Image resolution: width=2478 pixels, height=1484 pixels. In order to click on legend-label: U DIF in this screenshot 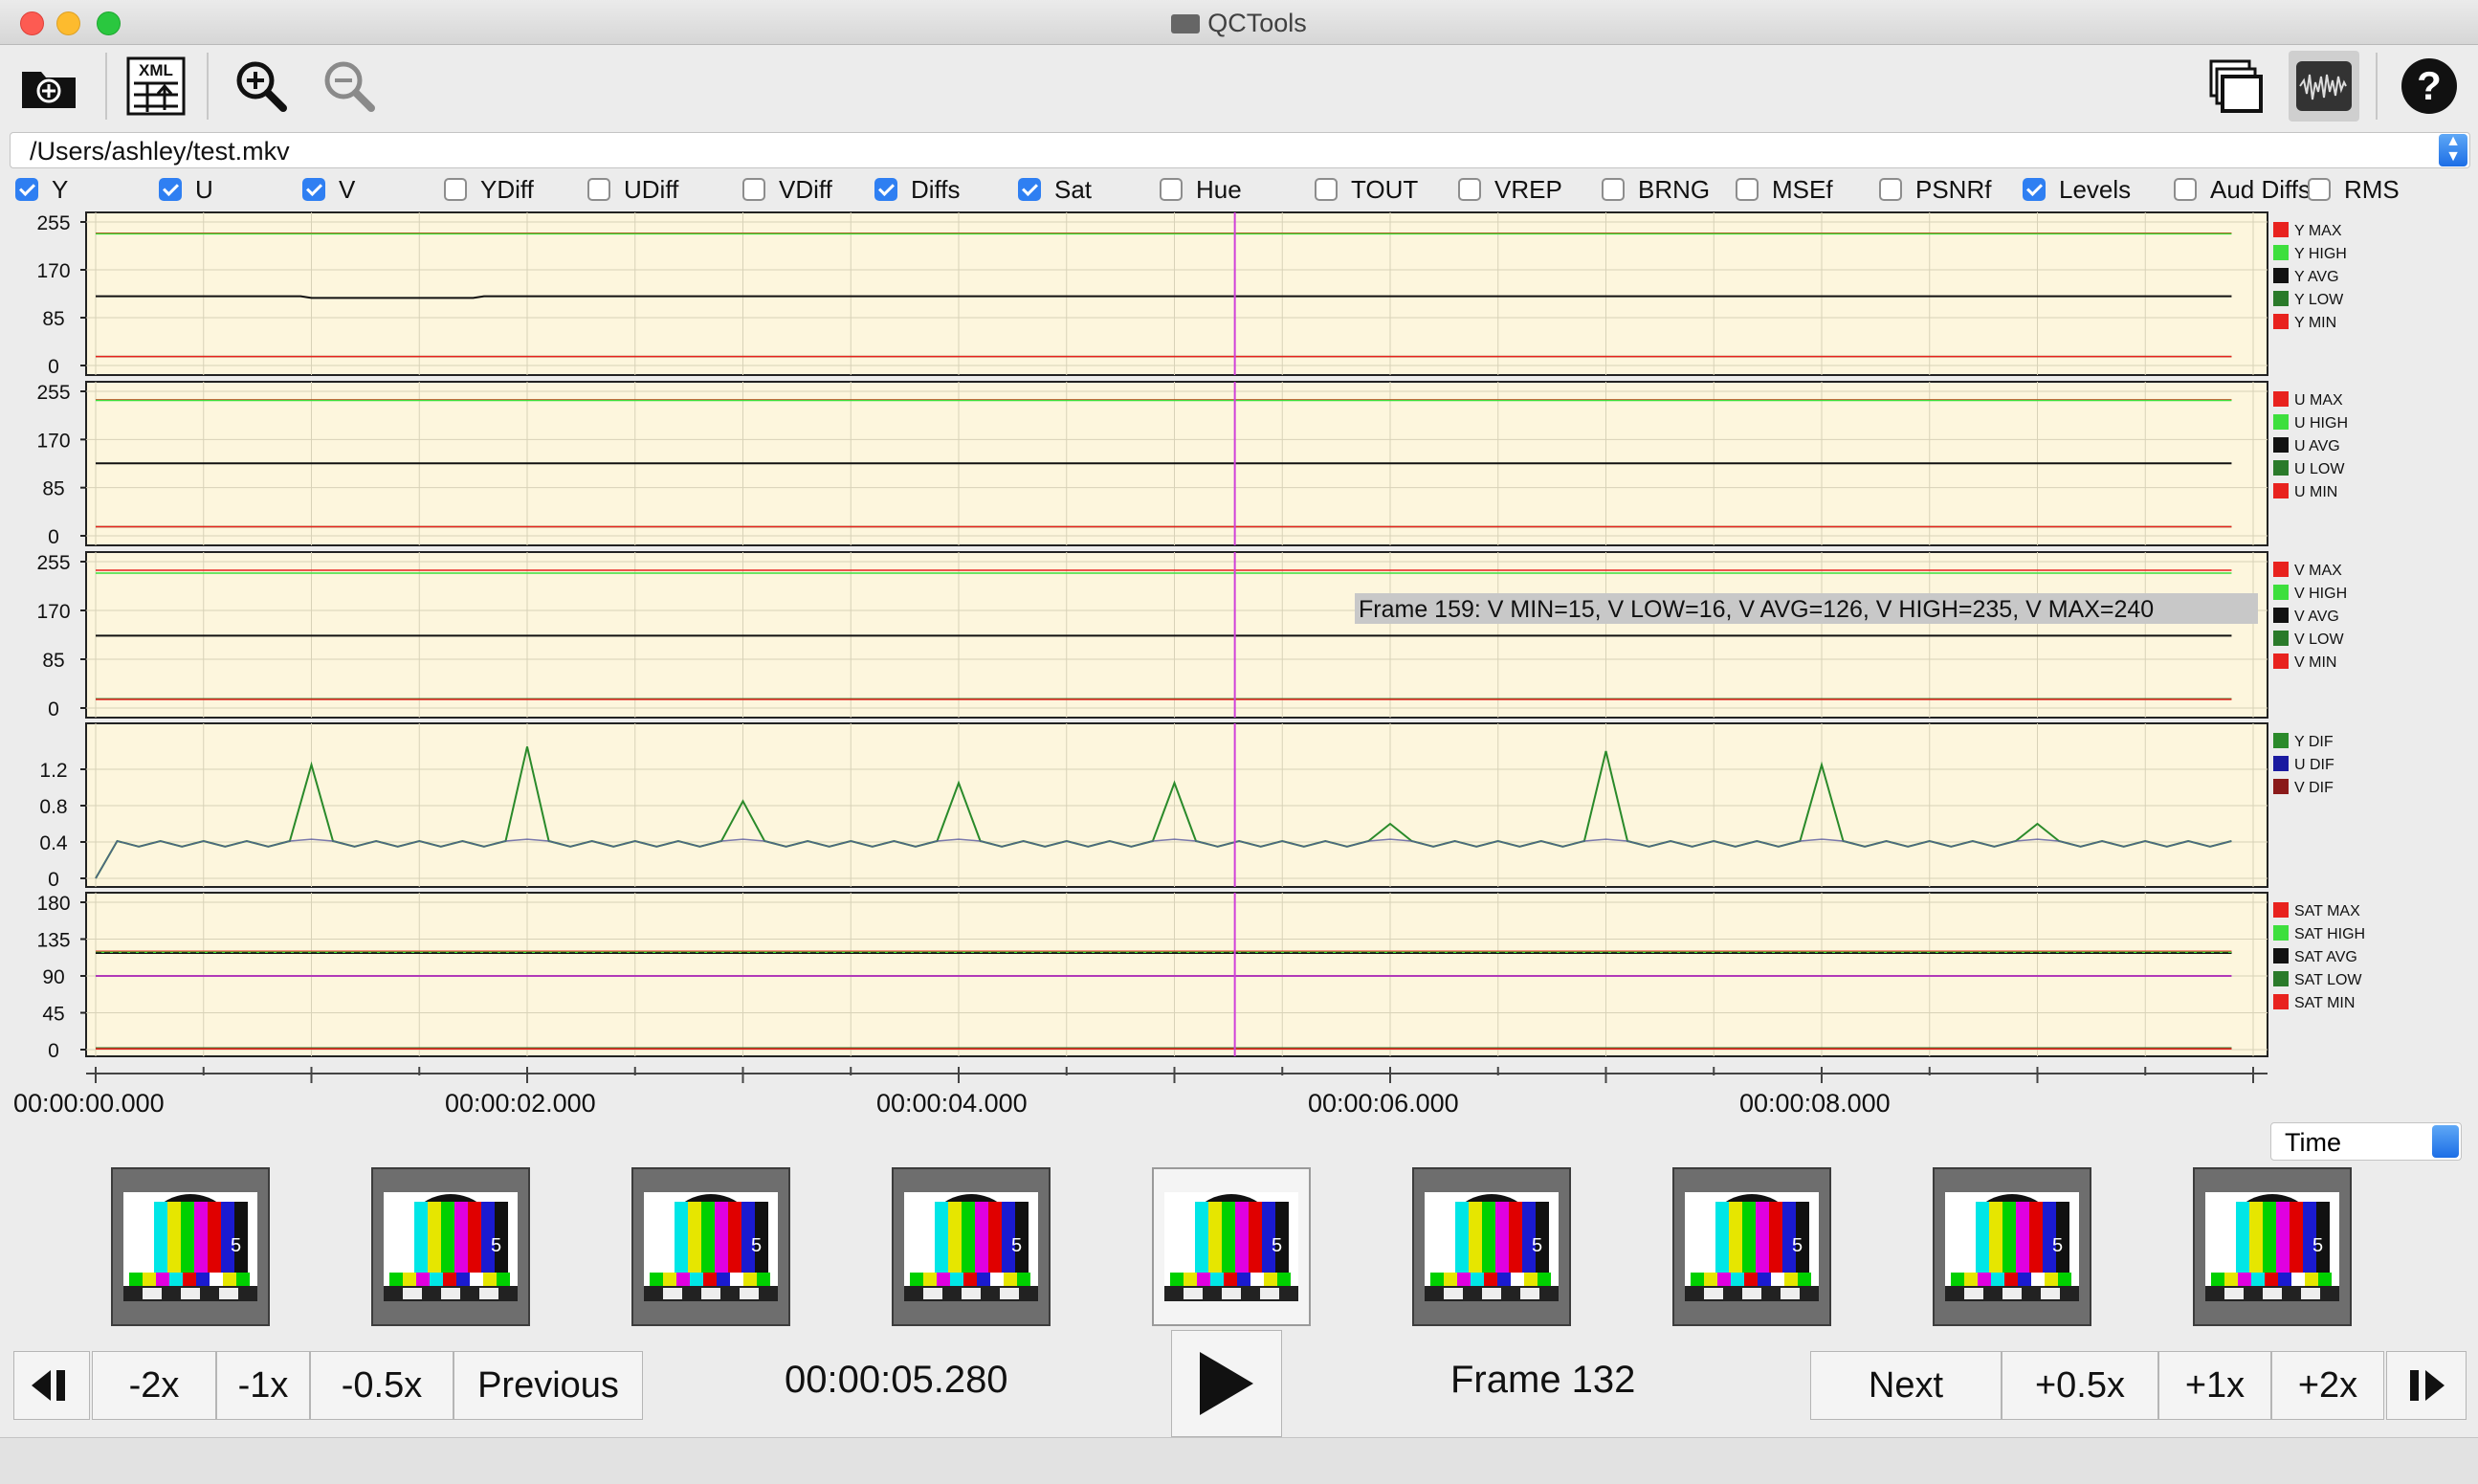, I will do `click(2314, 765)`.